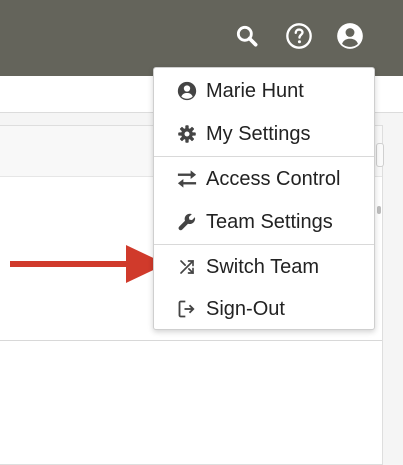 The width and height of the screenshot is (403, 465). I want to click on wrench-icon, so click(187, 222).